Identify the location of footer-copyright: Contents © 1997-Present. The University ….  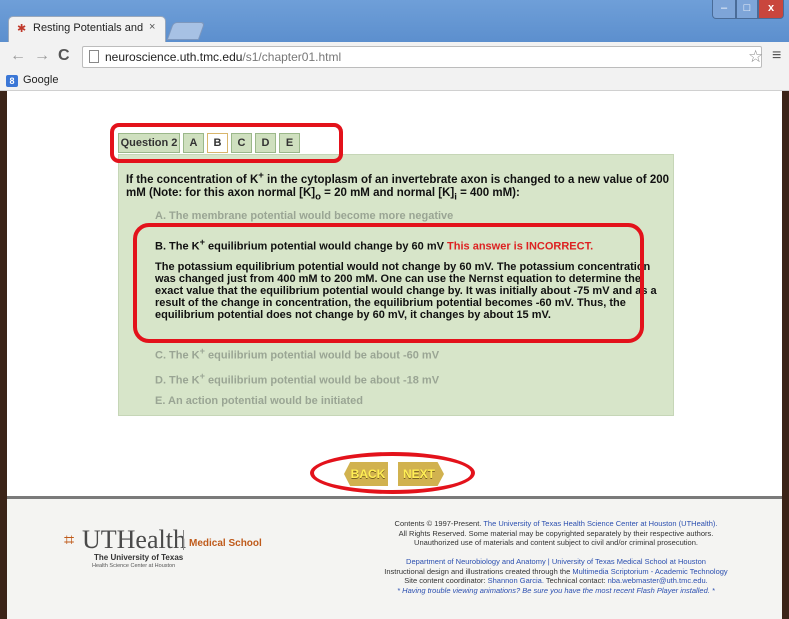
(556, 533).